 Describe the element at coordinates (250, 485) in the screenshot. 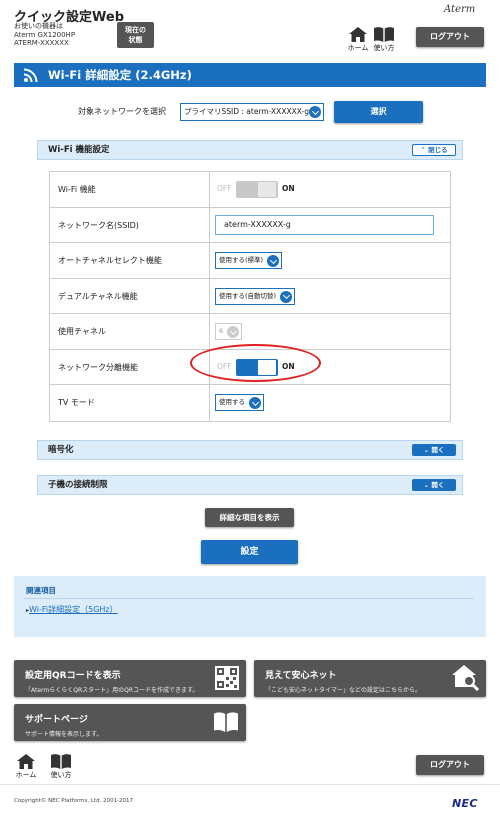

I see `section-header-access-limit: 子機の接続制限 ⌄ 開く` at that location.